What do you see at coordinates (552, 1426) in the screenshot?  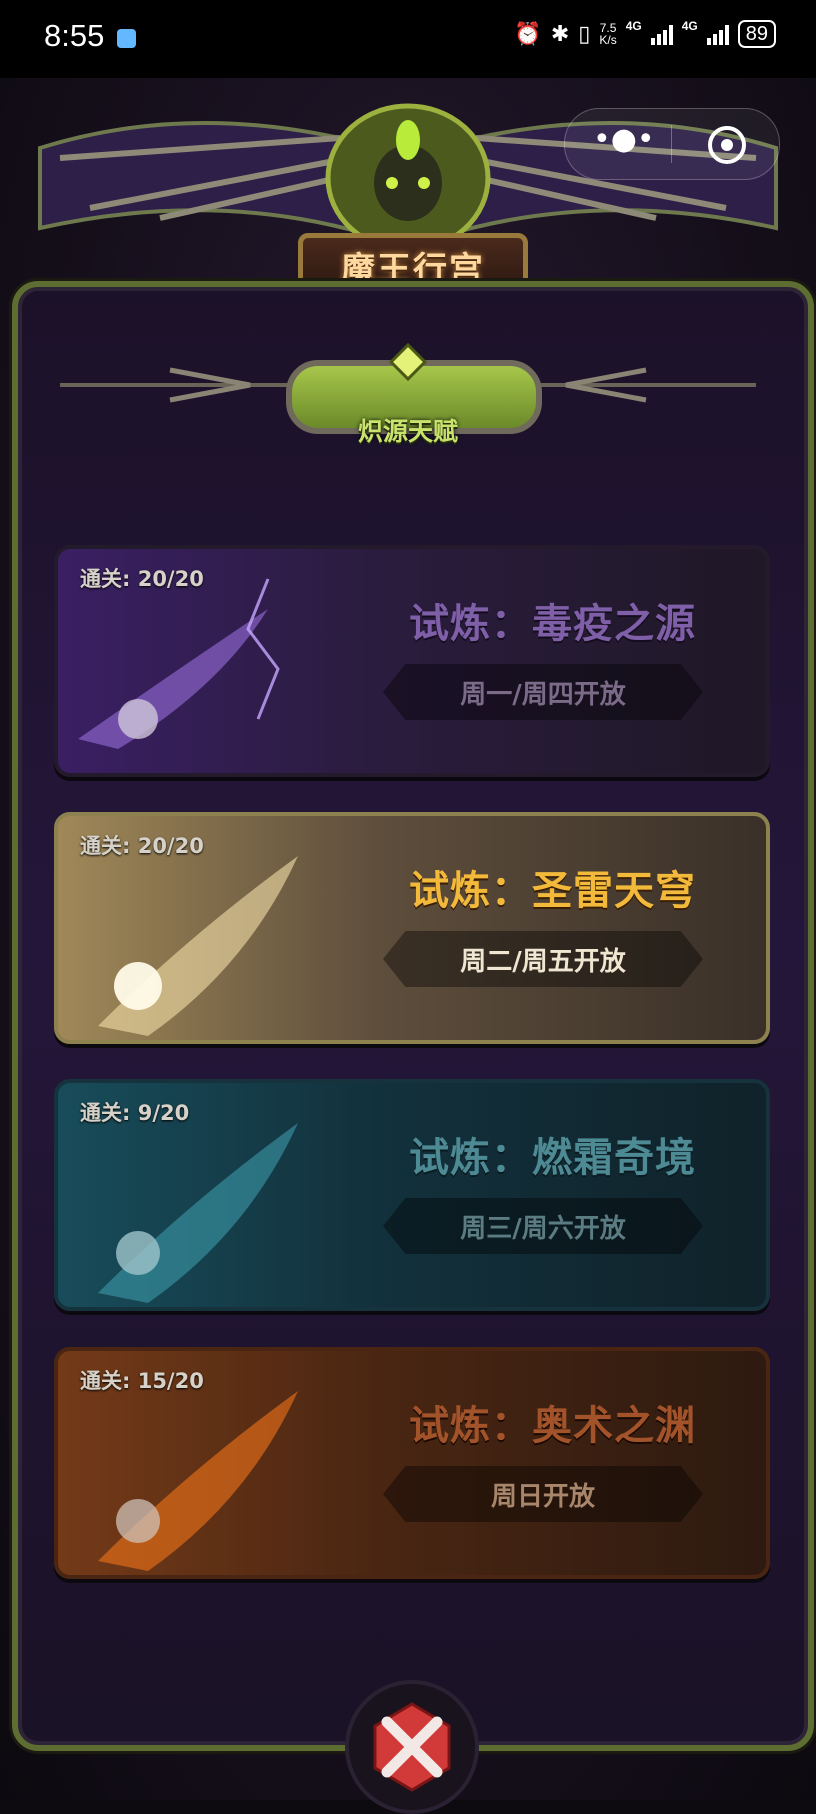 I see `trial-title: 试炼：奥术之渊` at bounding box center [552, 1426].